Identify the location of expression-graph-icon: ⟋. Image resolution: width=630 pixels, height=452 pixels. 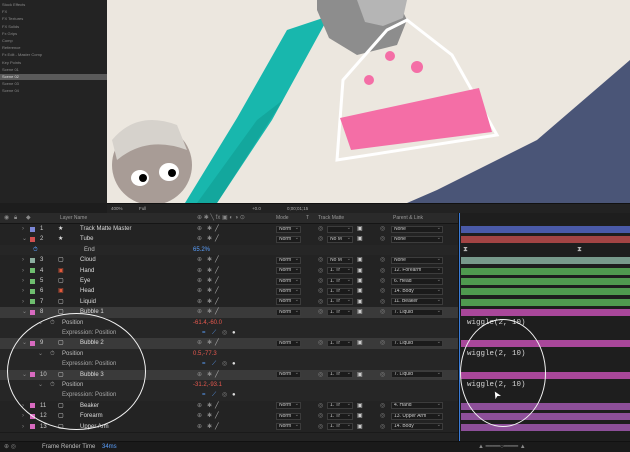
(214, 364).